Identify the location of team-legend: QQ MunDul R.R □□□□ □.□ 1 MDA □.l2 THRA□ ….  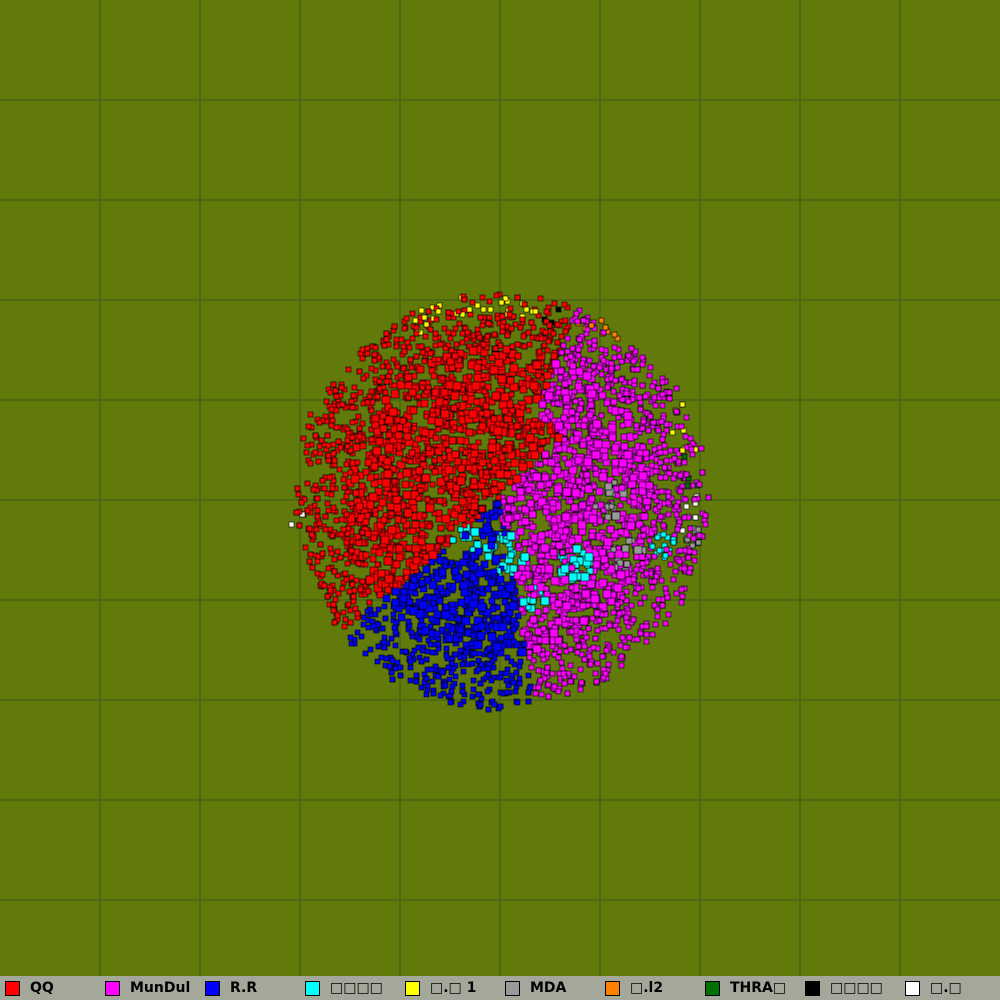
(500, 988).